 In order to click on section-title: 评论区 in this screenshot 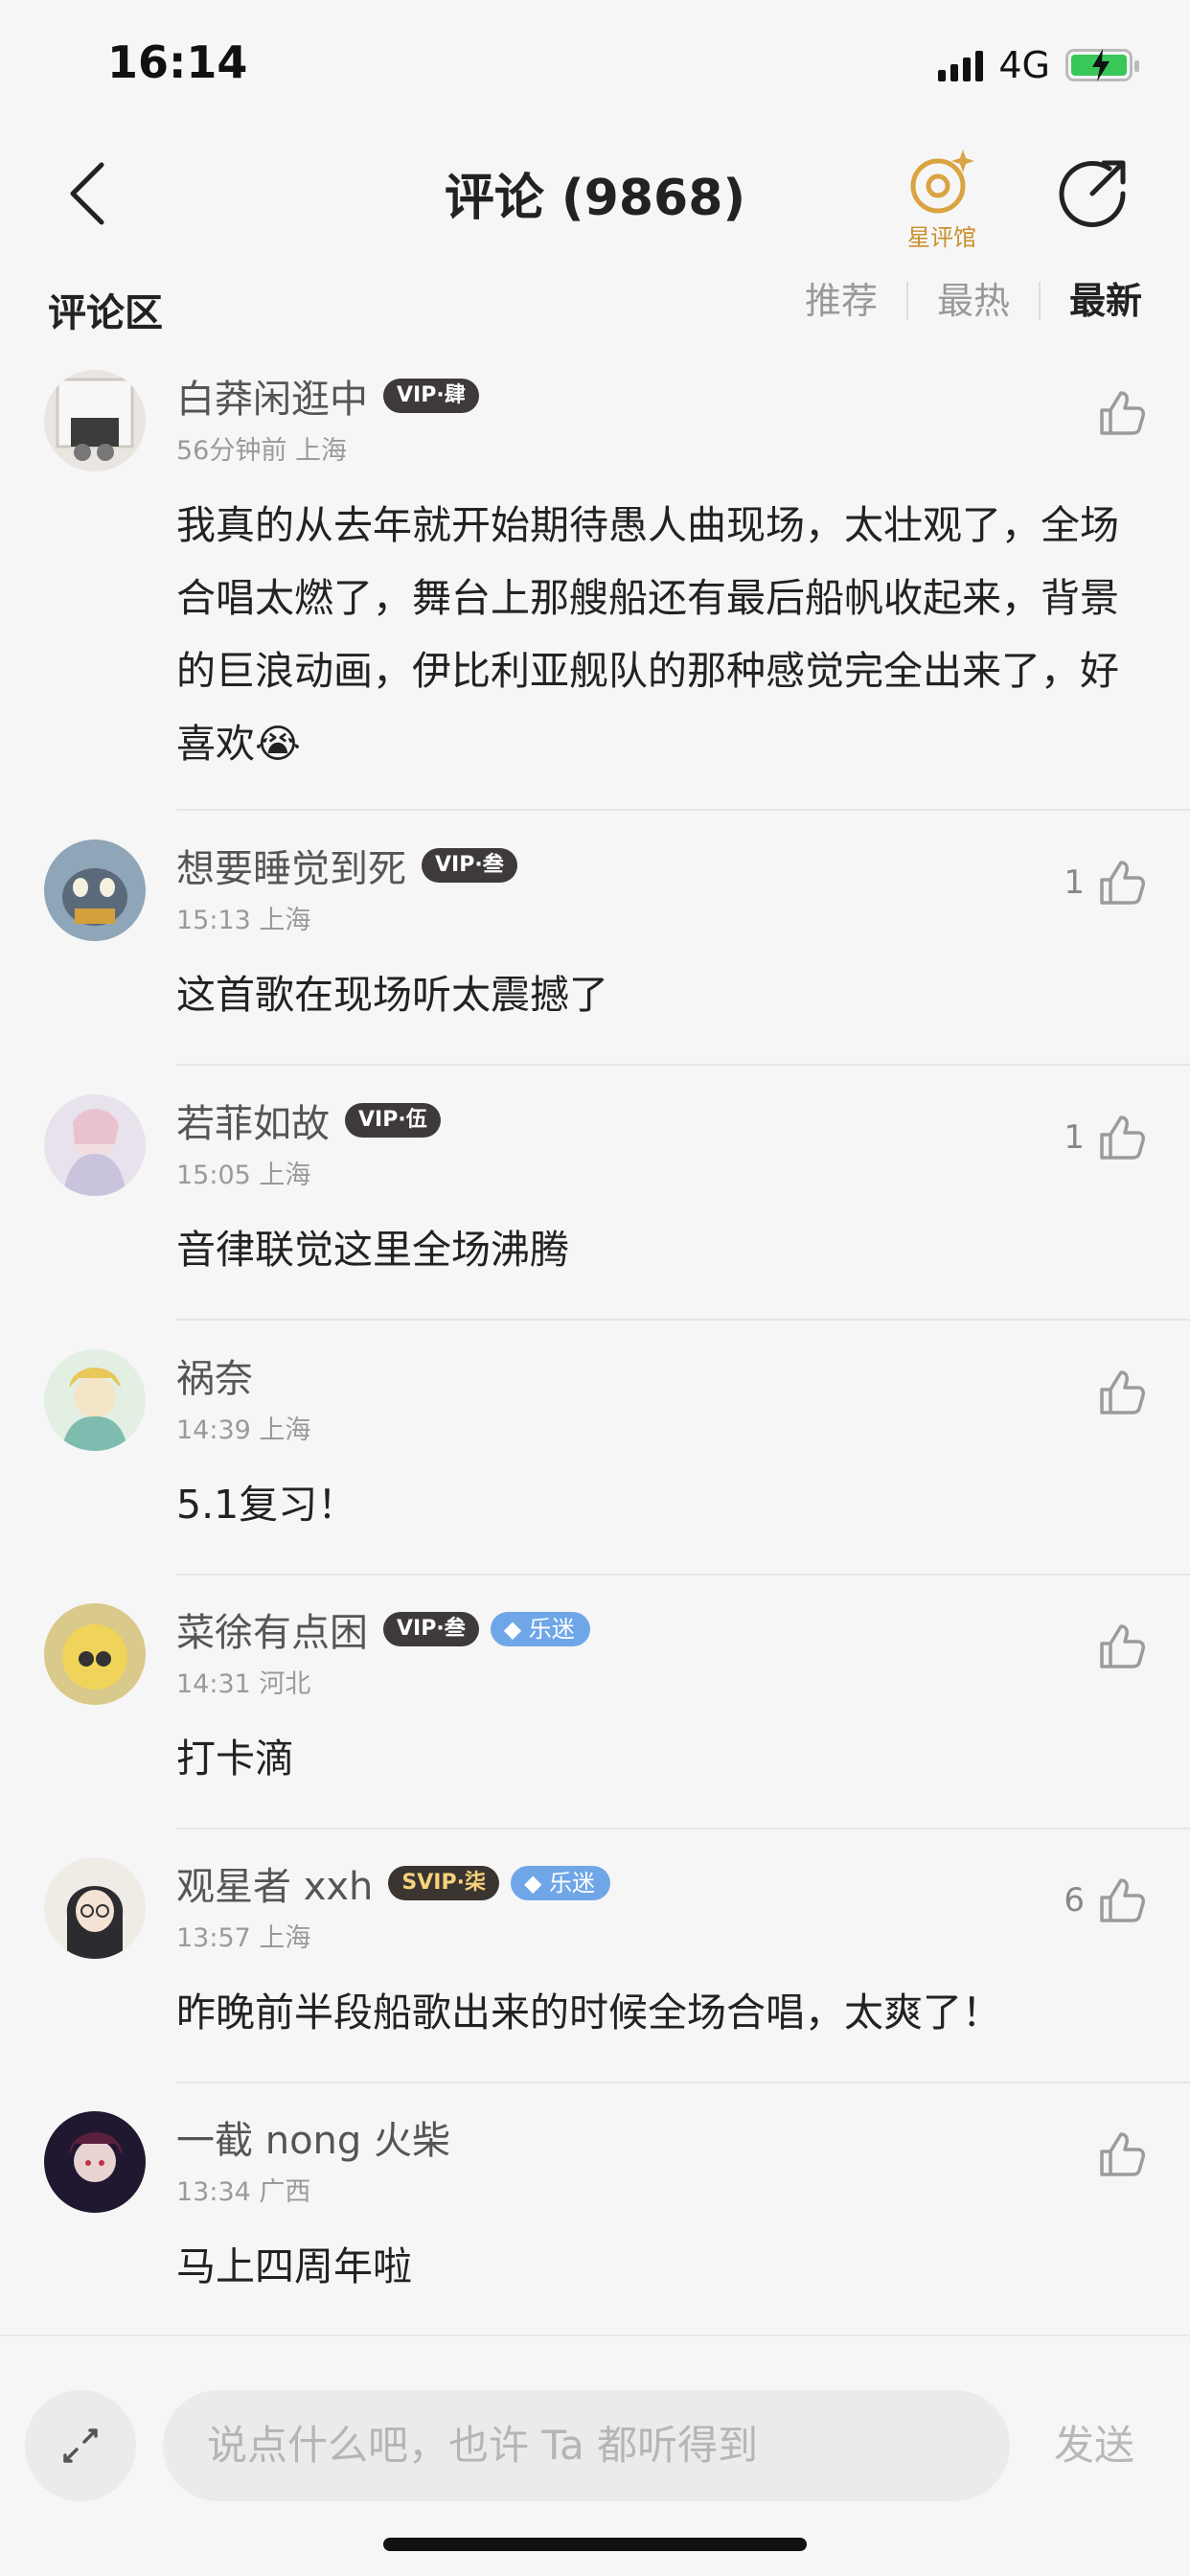, I will do `click(105, 313)`.